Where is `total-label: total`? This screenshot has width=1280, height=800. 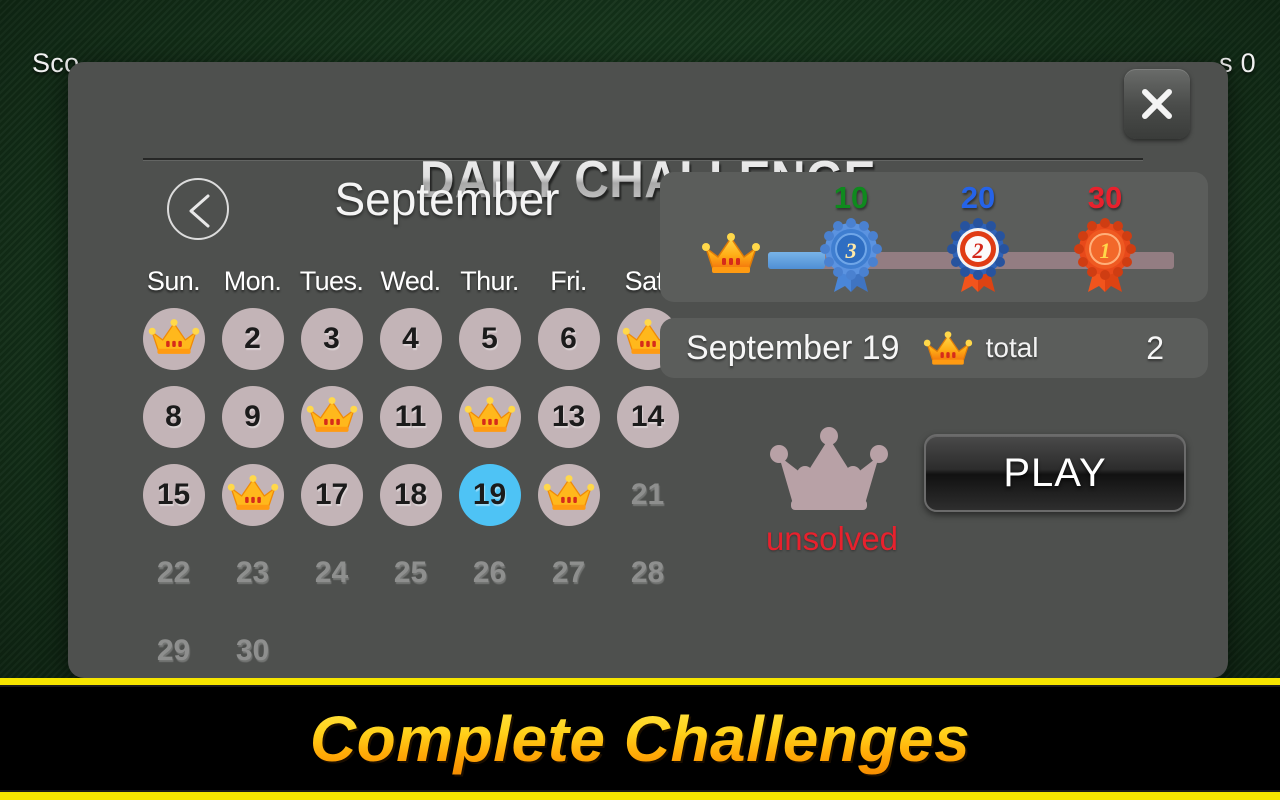 total-label: total is located at coordinates (1012, 347).